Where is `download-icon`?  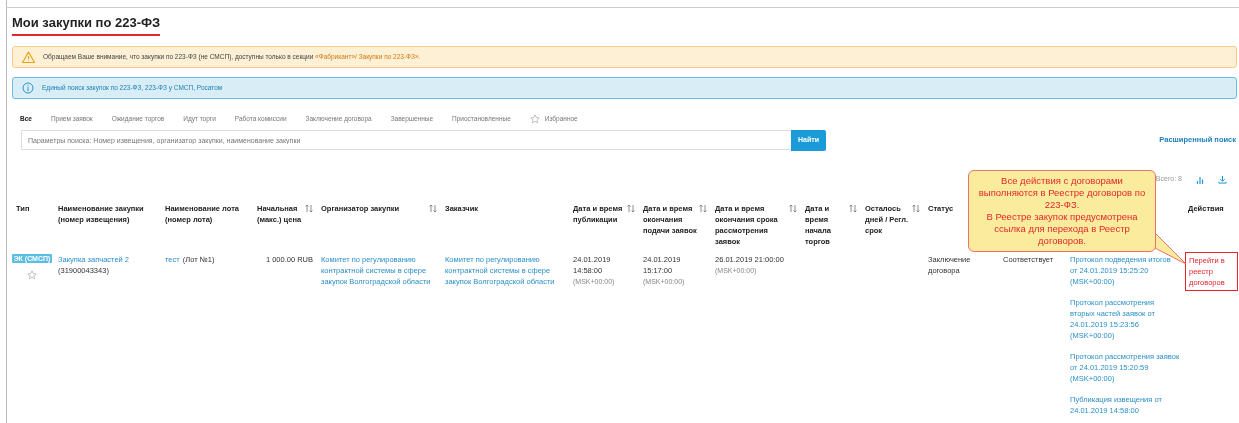 download-icon is located at coordinates (1222, 179).